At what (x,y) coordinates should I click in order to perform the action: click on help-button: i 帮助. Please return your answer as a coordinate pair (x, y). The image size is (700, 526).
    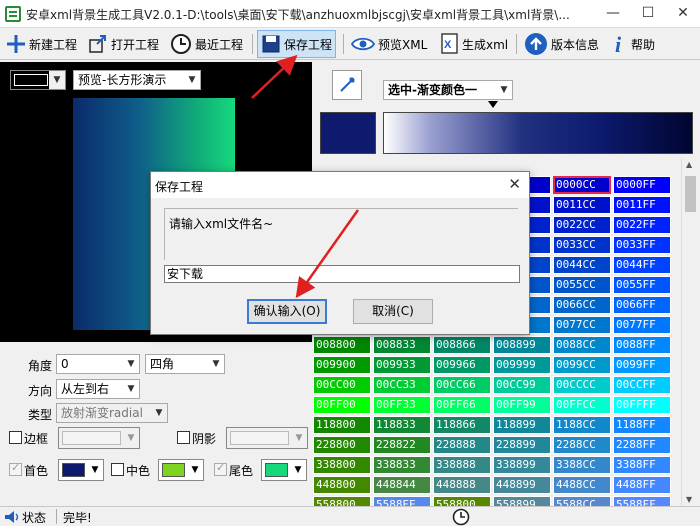
    Looking at the image, I should click on (633, 44).